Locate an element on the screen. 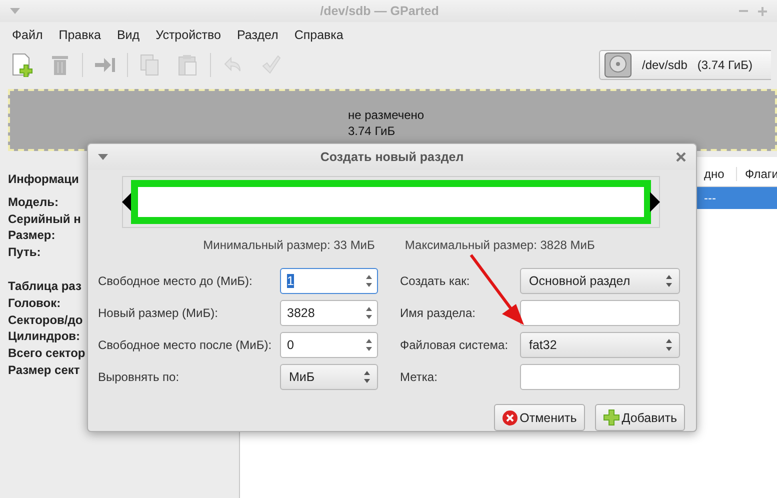 The image size is (777, 498). dialog-title: Создать новый раздел is located at coordinates (392, 157).